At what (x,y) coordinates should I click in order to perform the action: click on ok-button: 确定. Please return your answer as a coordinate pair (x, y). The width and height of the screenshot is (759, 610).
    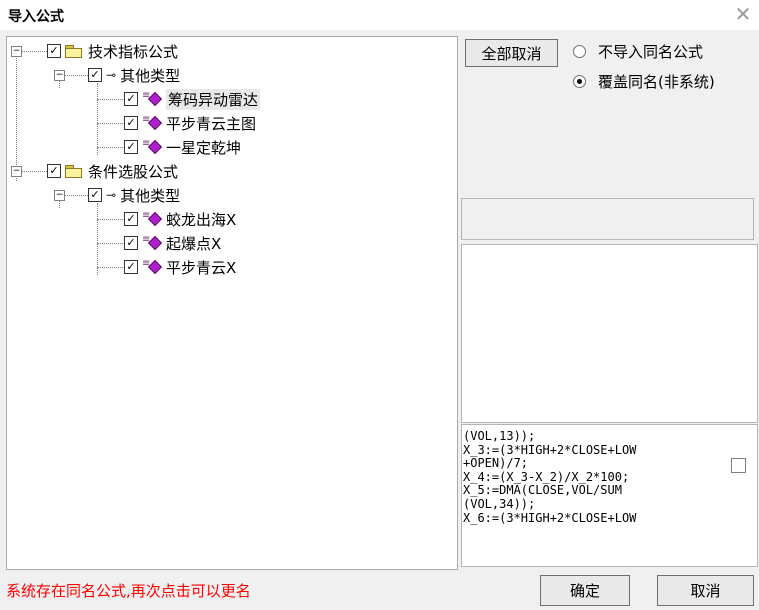
    Looking at the image, I should click on (585, 590).